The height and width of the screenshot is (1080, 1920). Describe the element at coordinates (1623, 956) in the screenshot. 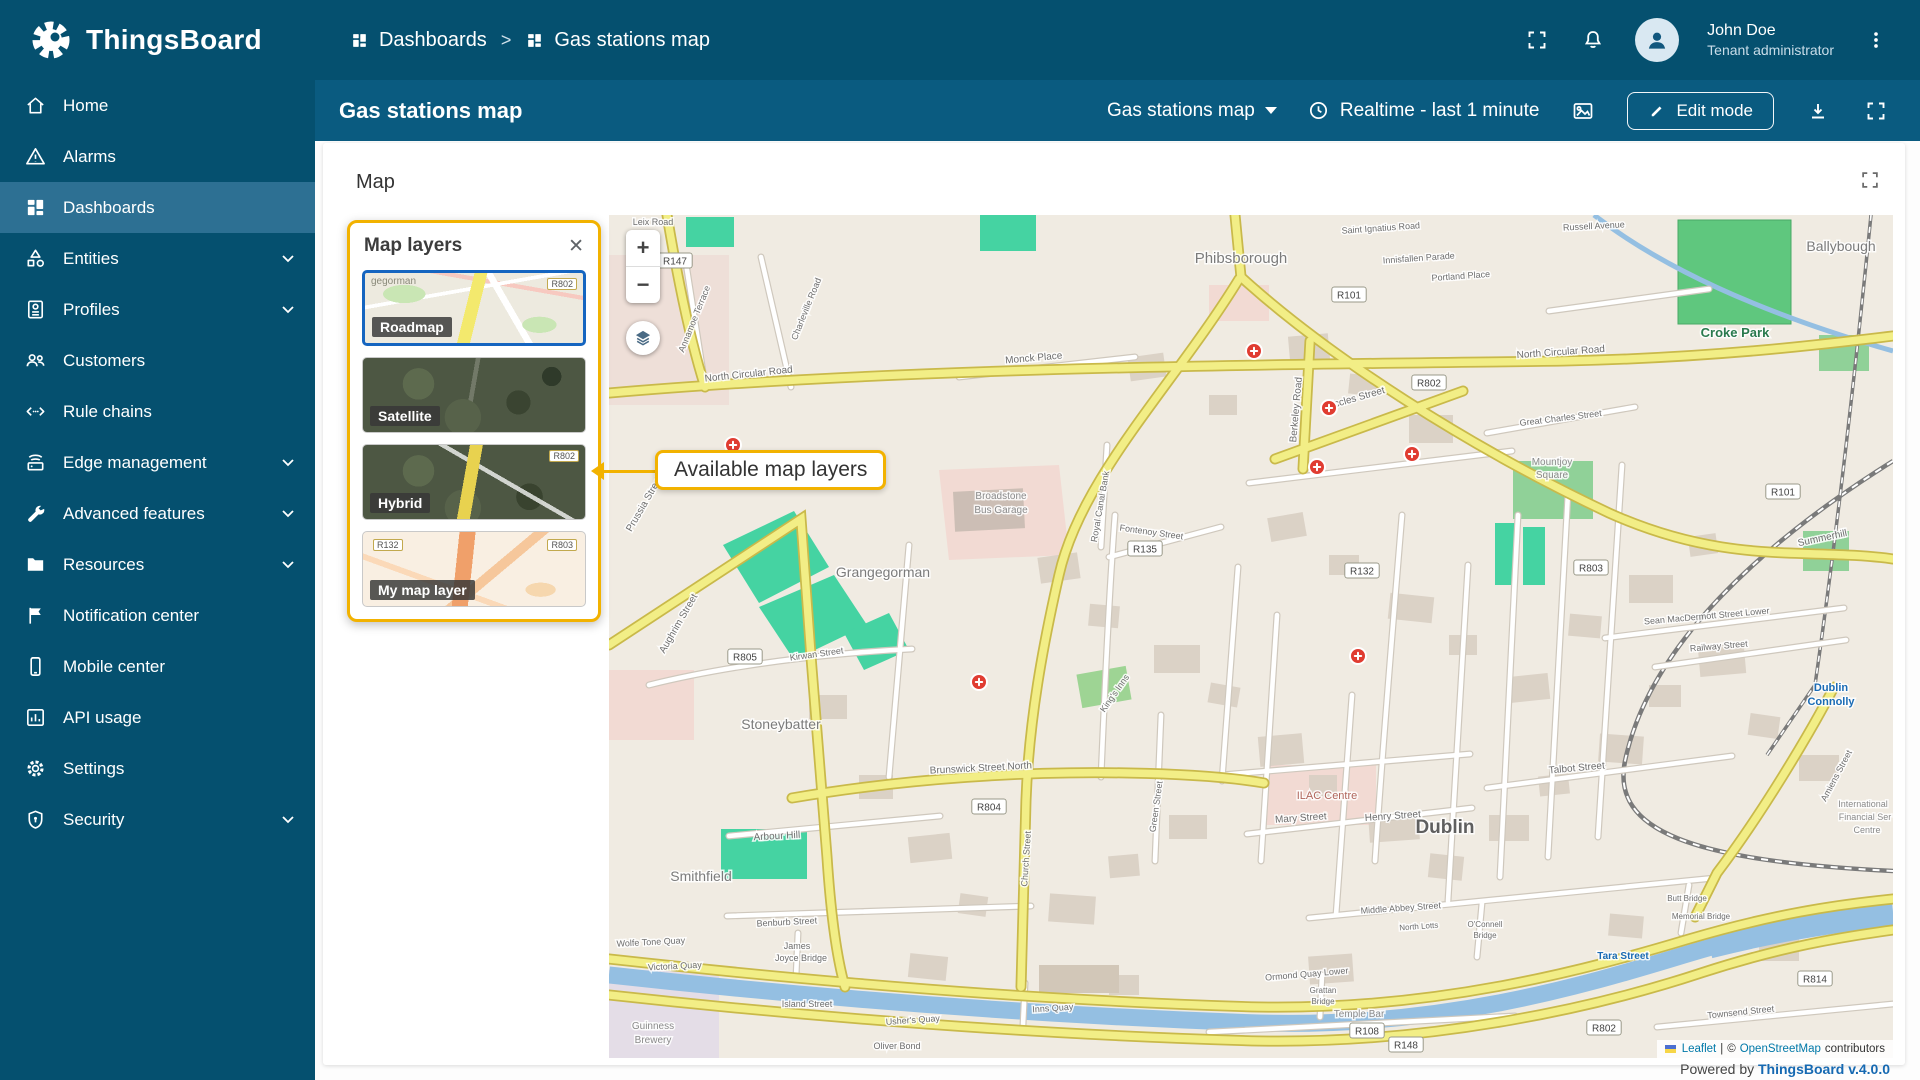

I see `map-label: Tara Street` at that location.